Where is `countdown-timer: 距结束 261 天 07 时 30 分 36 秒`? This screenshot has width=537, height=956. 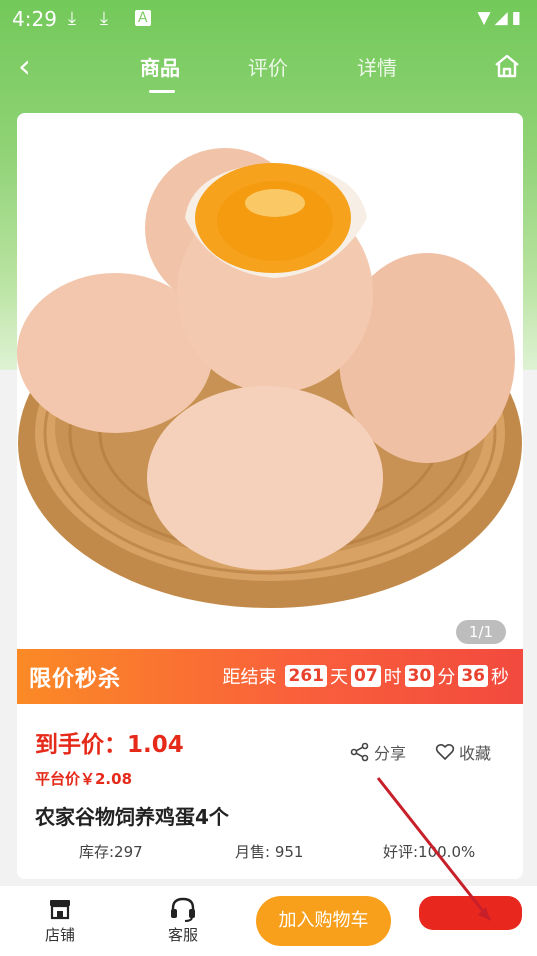
countdown-timer: 距结束 261 天 07 时 30 分 36 秒 is located at coordinates (365, 676).